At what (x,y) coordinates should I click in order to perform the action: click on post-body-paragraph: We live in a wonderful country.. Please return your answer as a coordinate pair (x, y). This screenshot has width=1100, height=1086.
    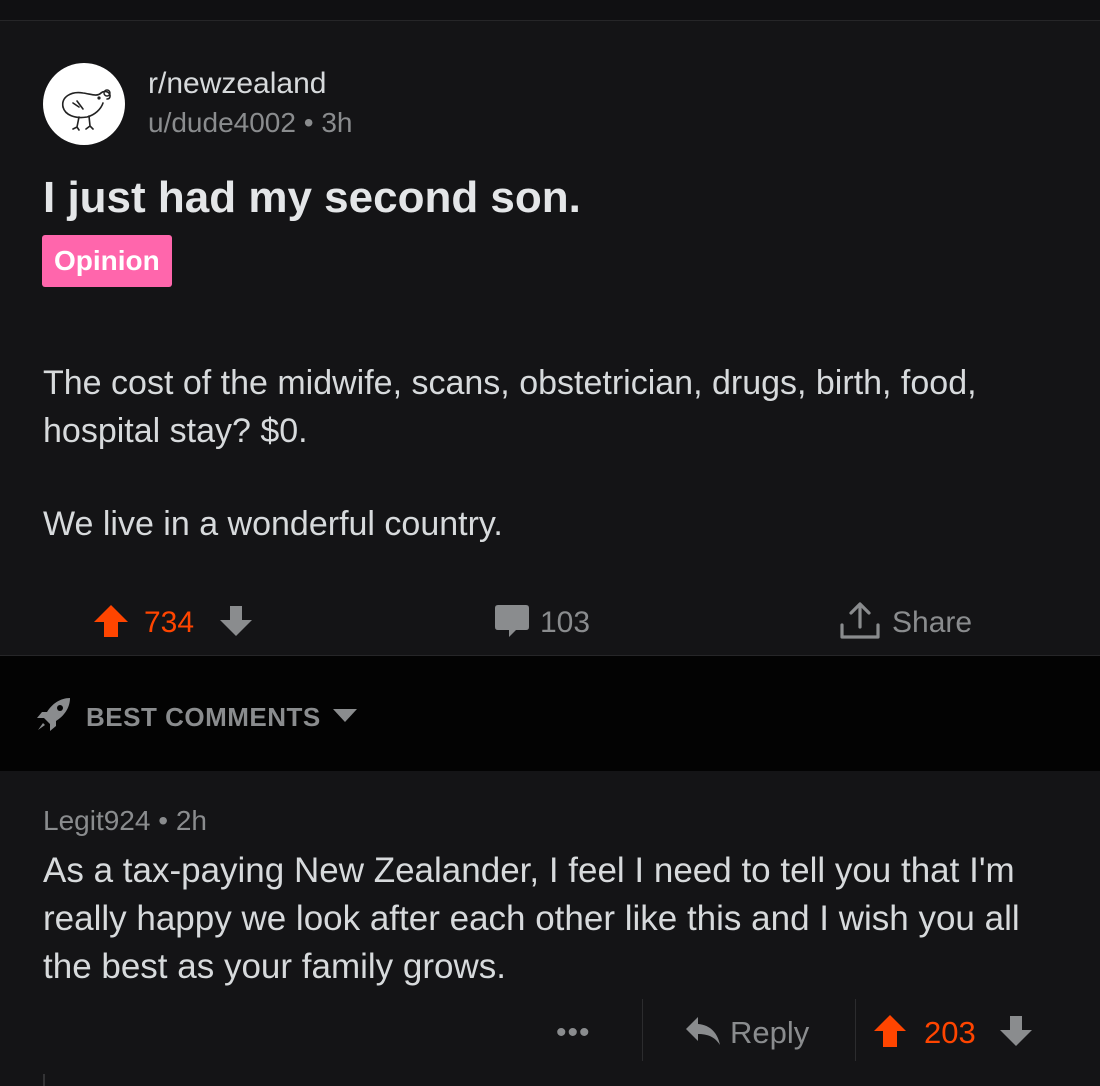
    Looking at the image, I should click on (273, 524).